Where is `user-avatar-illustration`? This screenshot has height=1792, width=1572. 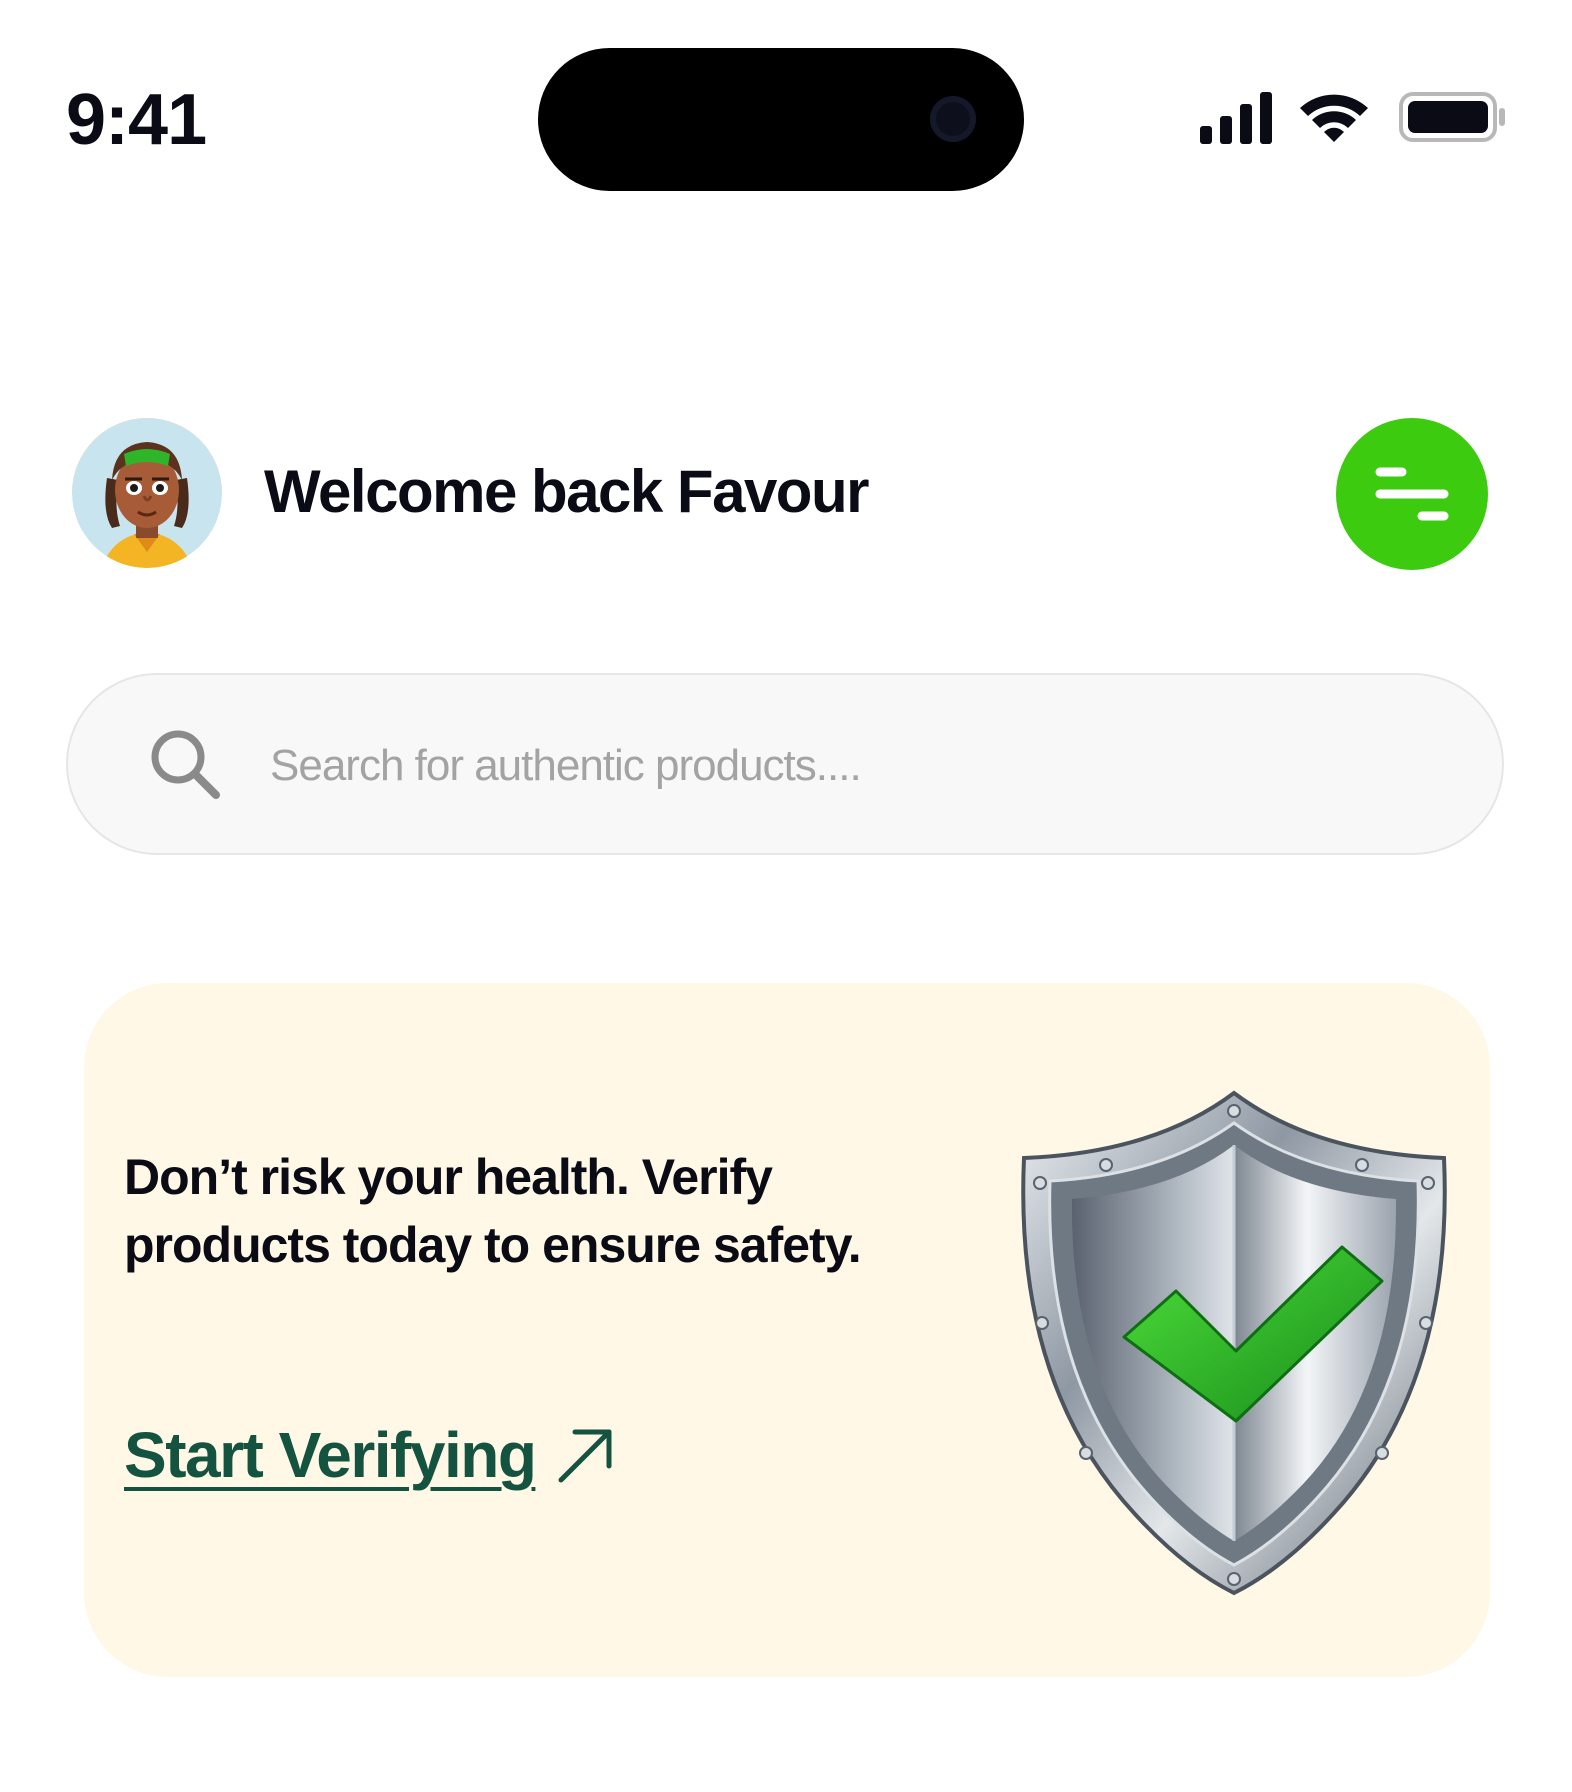
user-avatar-illustration is located at coordinates (147, 493).